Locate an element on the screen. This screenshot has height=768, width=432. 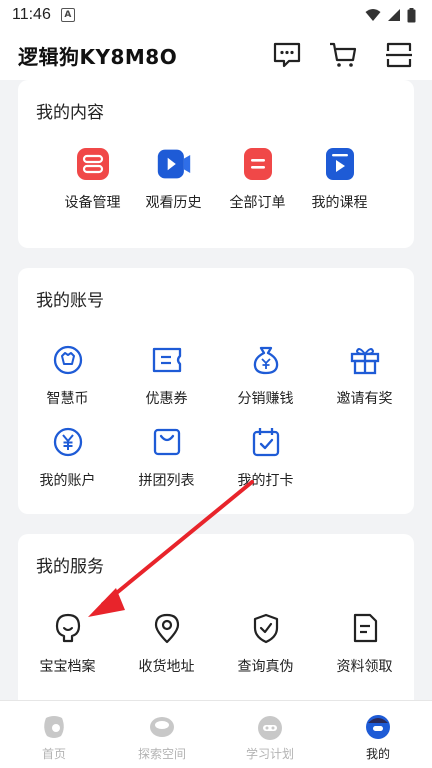
my-courses-item: 我的课程 is located at coordinates (339, 179).